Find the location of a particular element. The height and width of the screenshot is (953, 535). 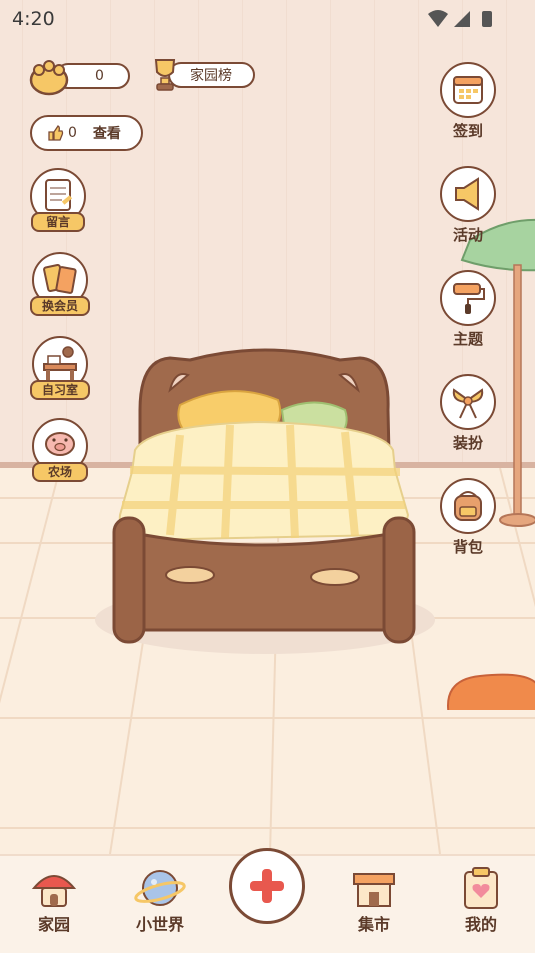

floor-lamp-pole is located at coordinates (517, 390).